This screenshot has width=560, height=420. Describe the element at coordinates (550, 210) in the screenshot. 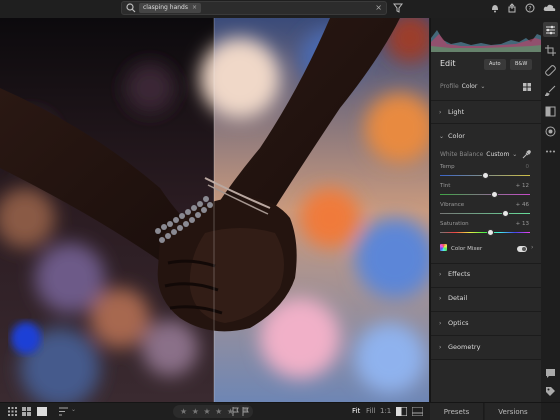

I see `tool-rail` at that location.